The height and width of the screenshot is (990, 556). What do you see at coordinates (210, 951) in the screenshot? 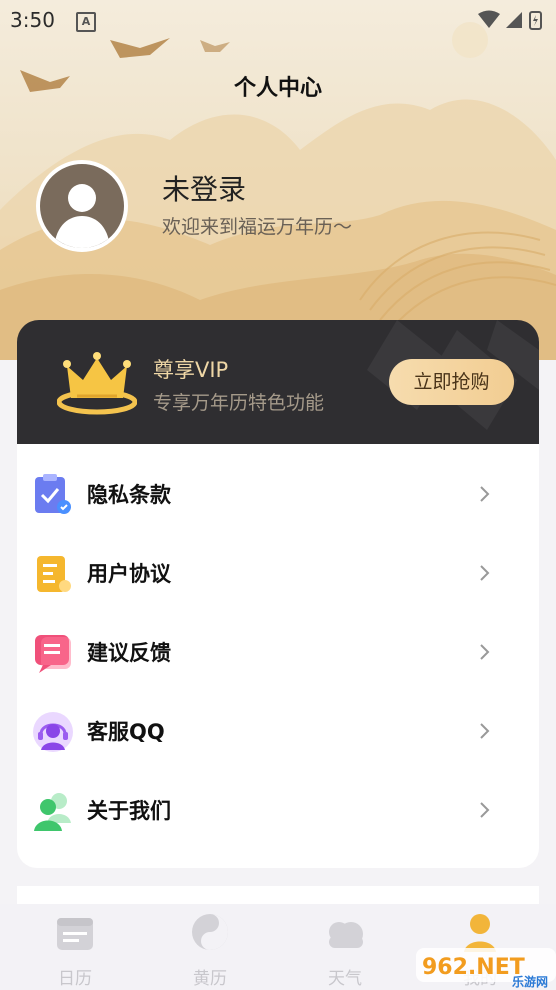
I see `tab-almanac: 黄历` at bounding box center [210, 951].